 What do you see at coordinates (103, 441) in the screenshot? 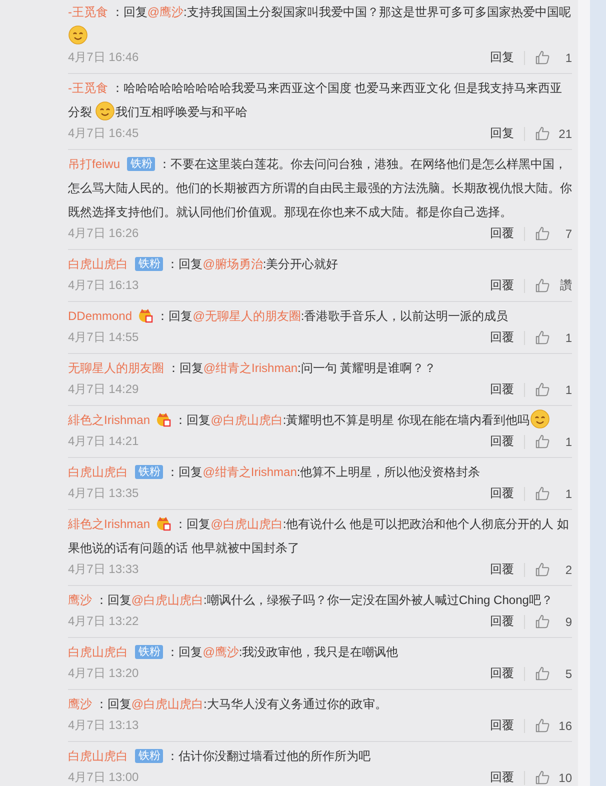
I see `comment-time: 4月7日 14:21` at bounding box center [103, 441].